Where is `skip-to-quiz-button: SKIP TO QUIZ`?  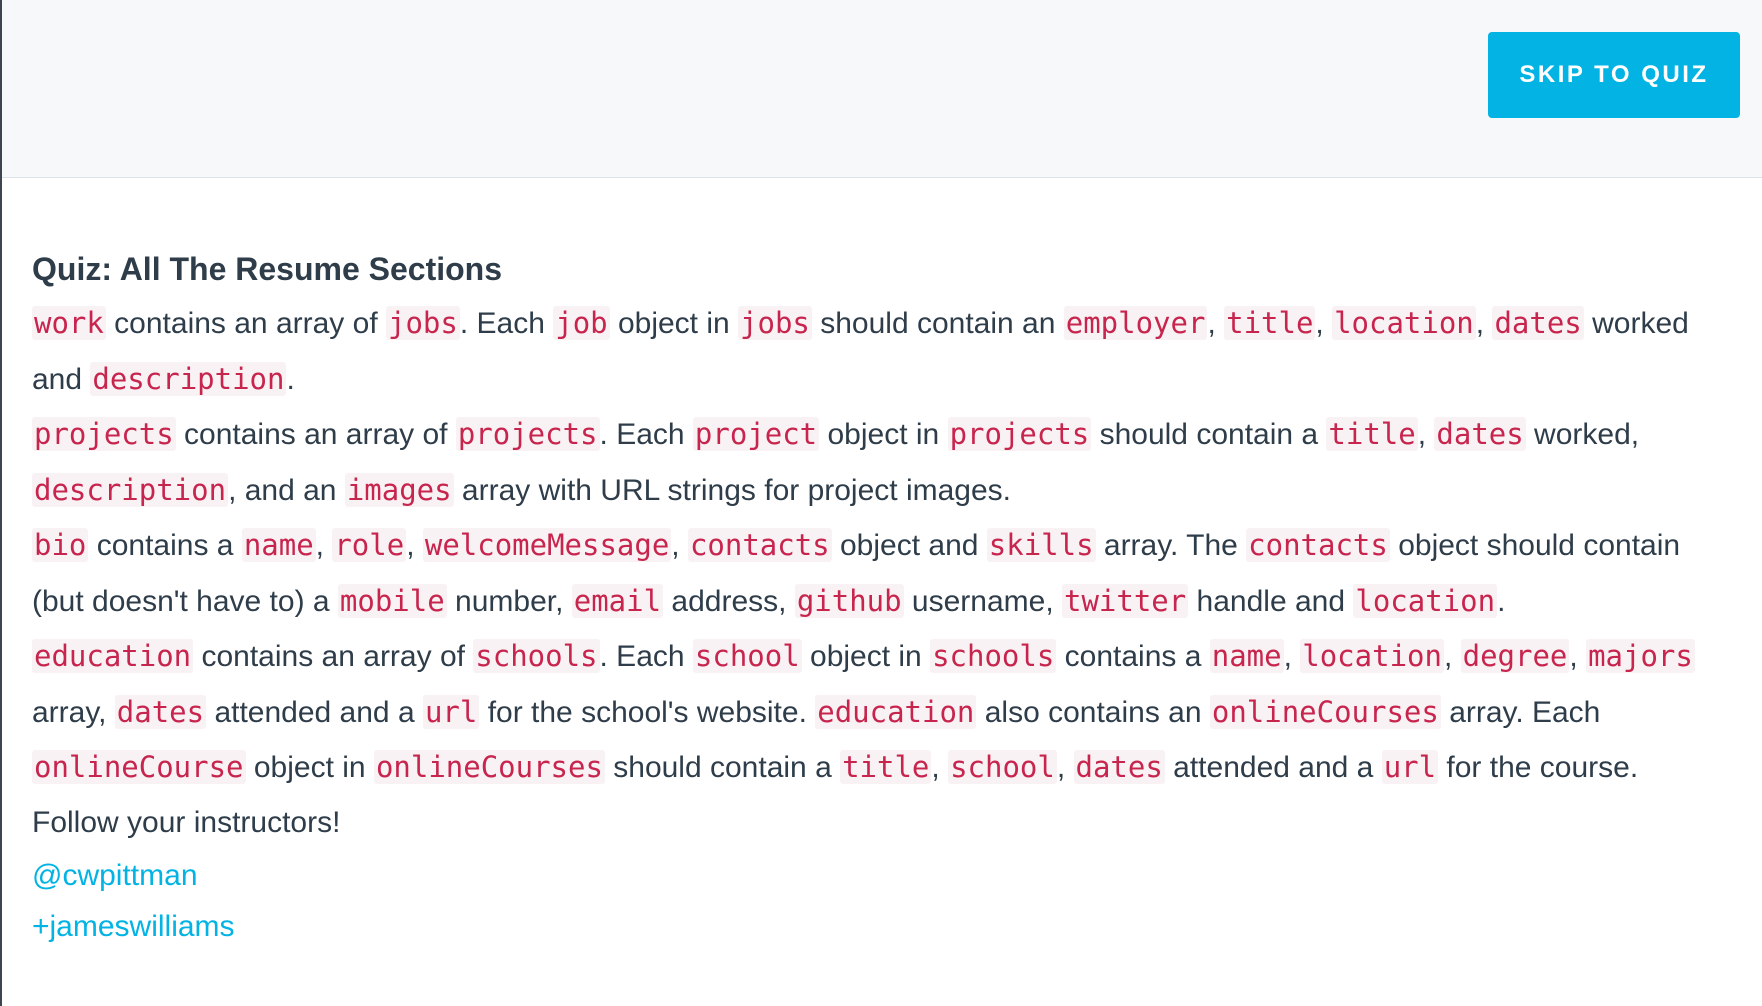 skip-to-quiz-button: SKIP TO QUIZ is located at coordinates (1614, 75).